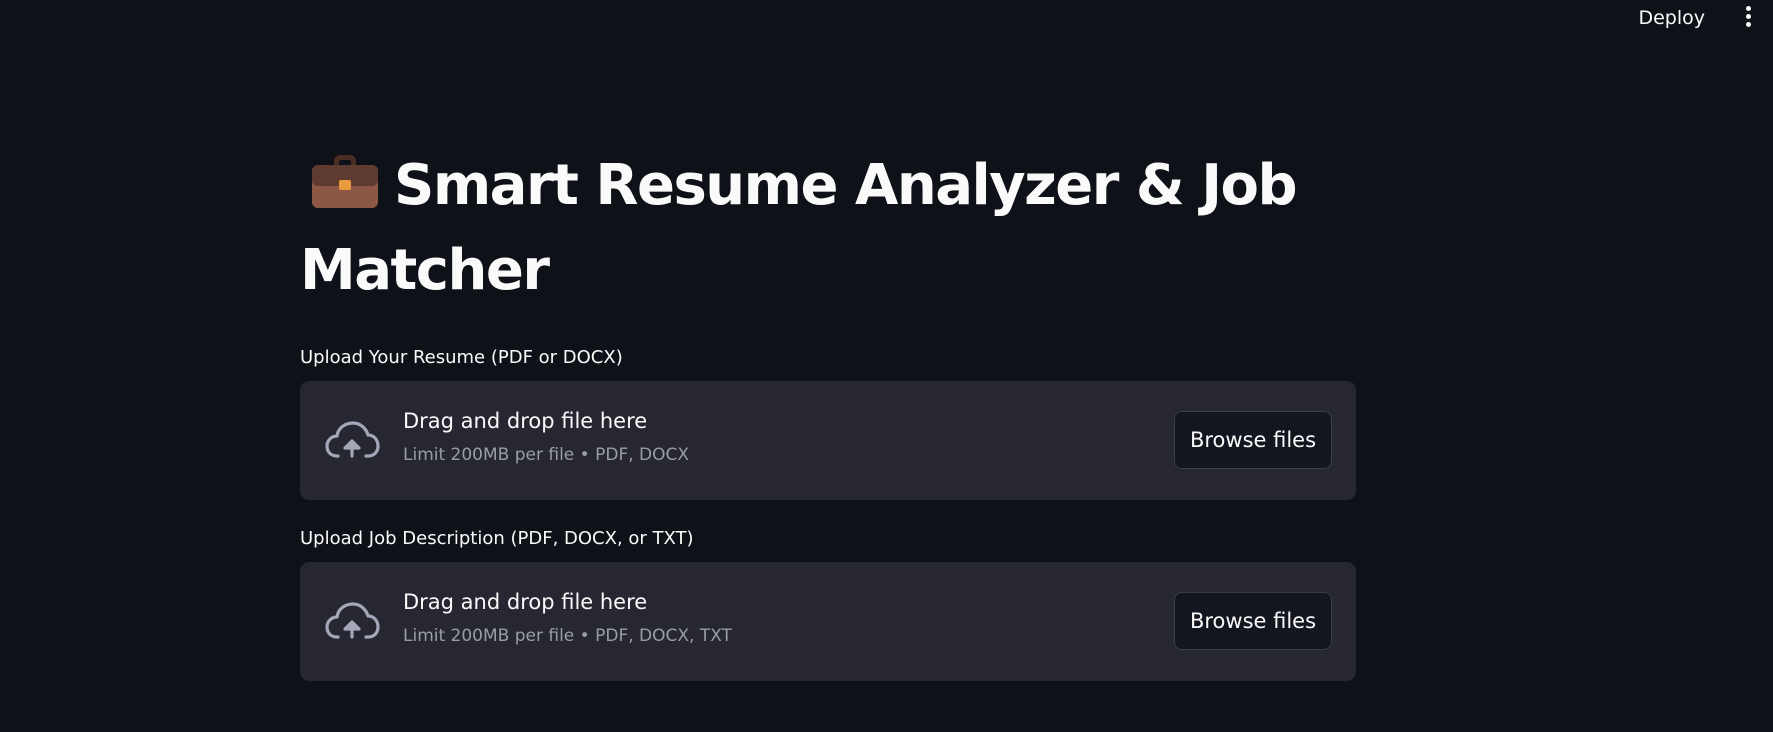 This screenshot has height=732, width=1773. Describe the element at coordinates (799, 228) in the screenshot. I see `page-title-text: Smart Resume Analyzer & Job Matcher` at that location.